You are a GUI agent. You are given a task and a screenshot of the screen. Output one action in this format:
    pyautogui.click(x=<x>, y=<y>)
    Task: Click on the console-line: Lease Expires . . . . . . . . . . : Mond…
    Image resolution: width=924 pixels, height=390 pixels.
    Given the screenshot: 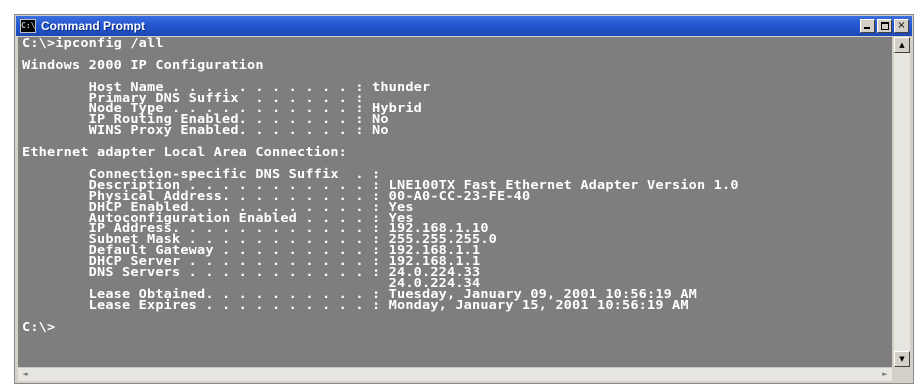 What is the action you would take?
    pyautogui.click(x=355, y=304)
    